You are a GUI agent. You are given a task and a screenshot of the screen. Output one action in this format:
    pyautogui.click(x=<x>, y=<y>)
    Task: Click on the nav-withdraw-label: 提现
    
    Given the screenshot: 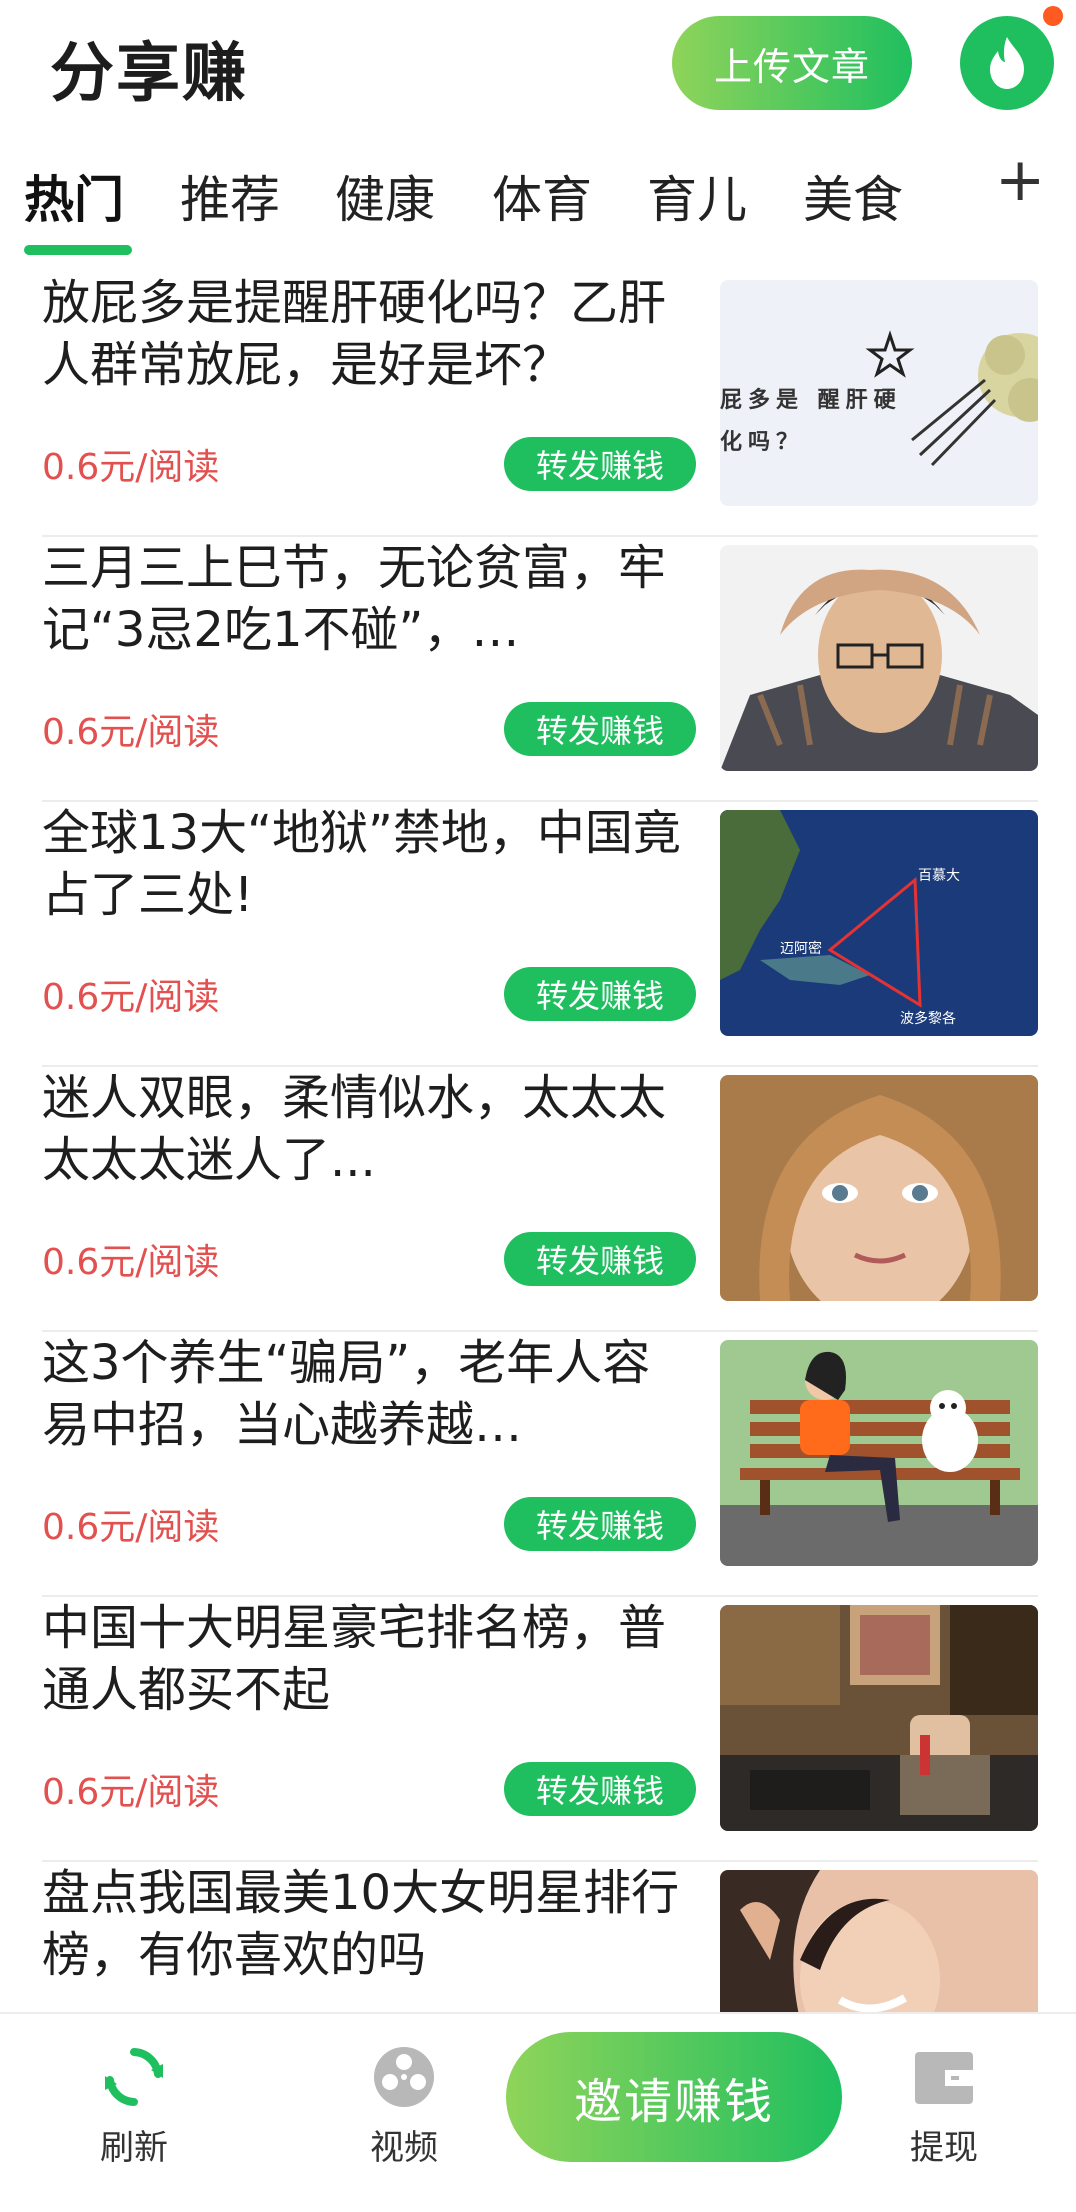 What is the action you would take?
    pyautogui.click(x=944, y=2148)
    